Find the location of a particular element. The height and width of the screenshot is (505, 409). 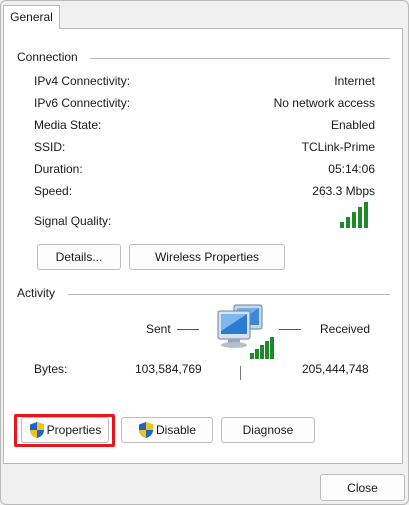

sent-label: Sent is located at coordinates (158, 329).